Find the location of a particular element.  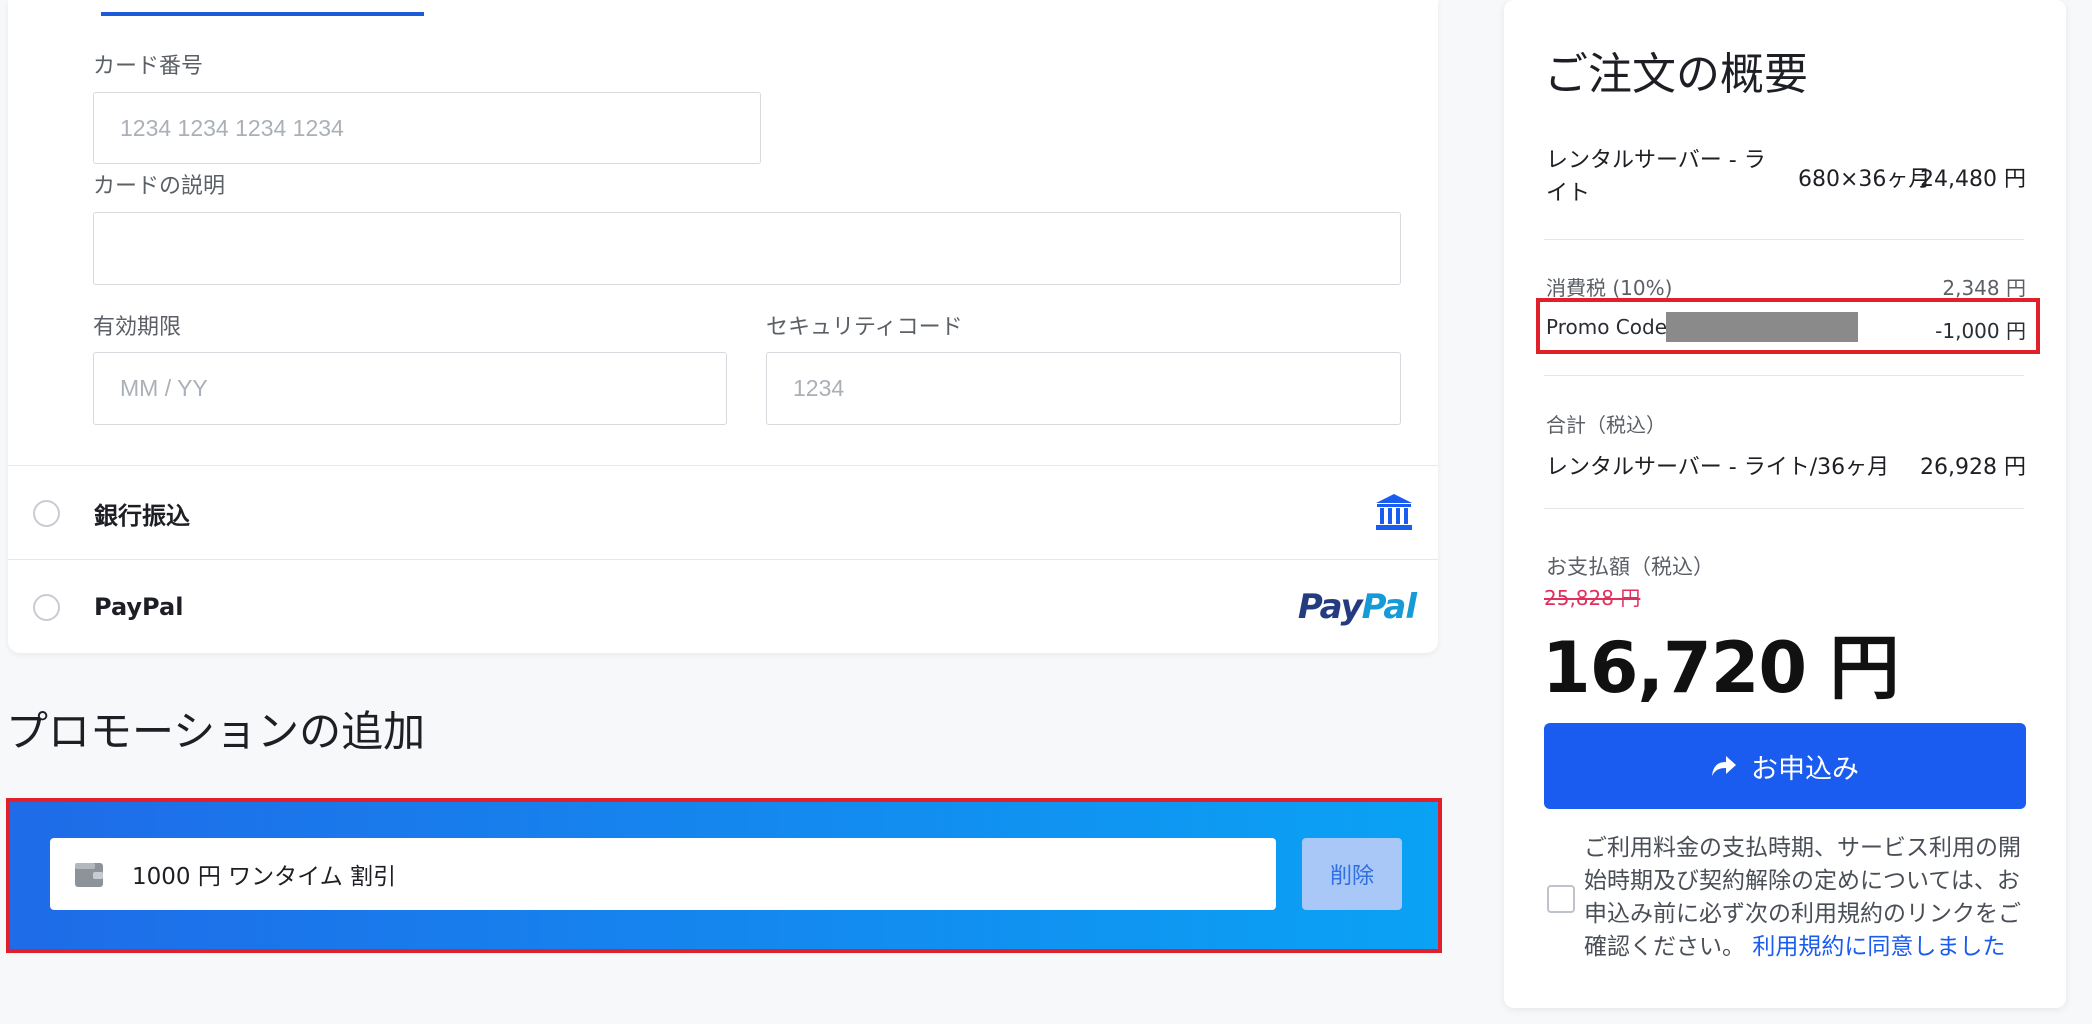

wallet-icon is located at coordinates (89, 875).